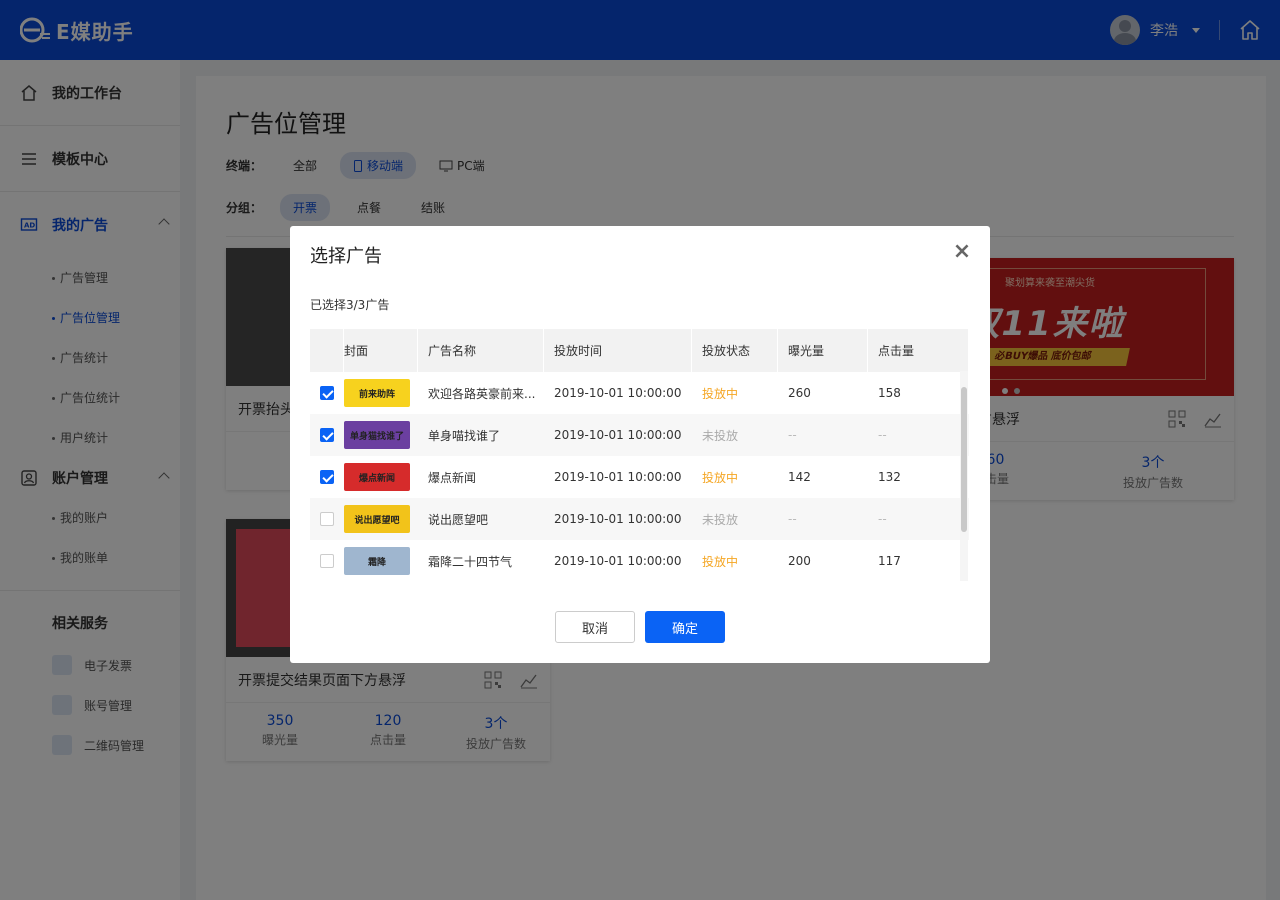  Describe the element at coordinates (889, 477) in the screenshot. I see `row-clicks: 132` at that location.